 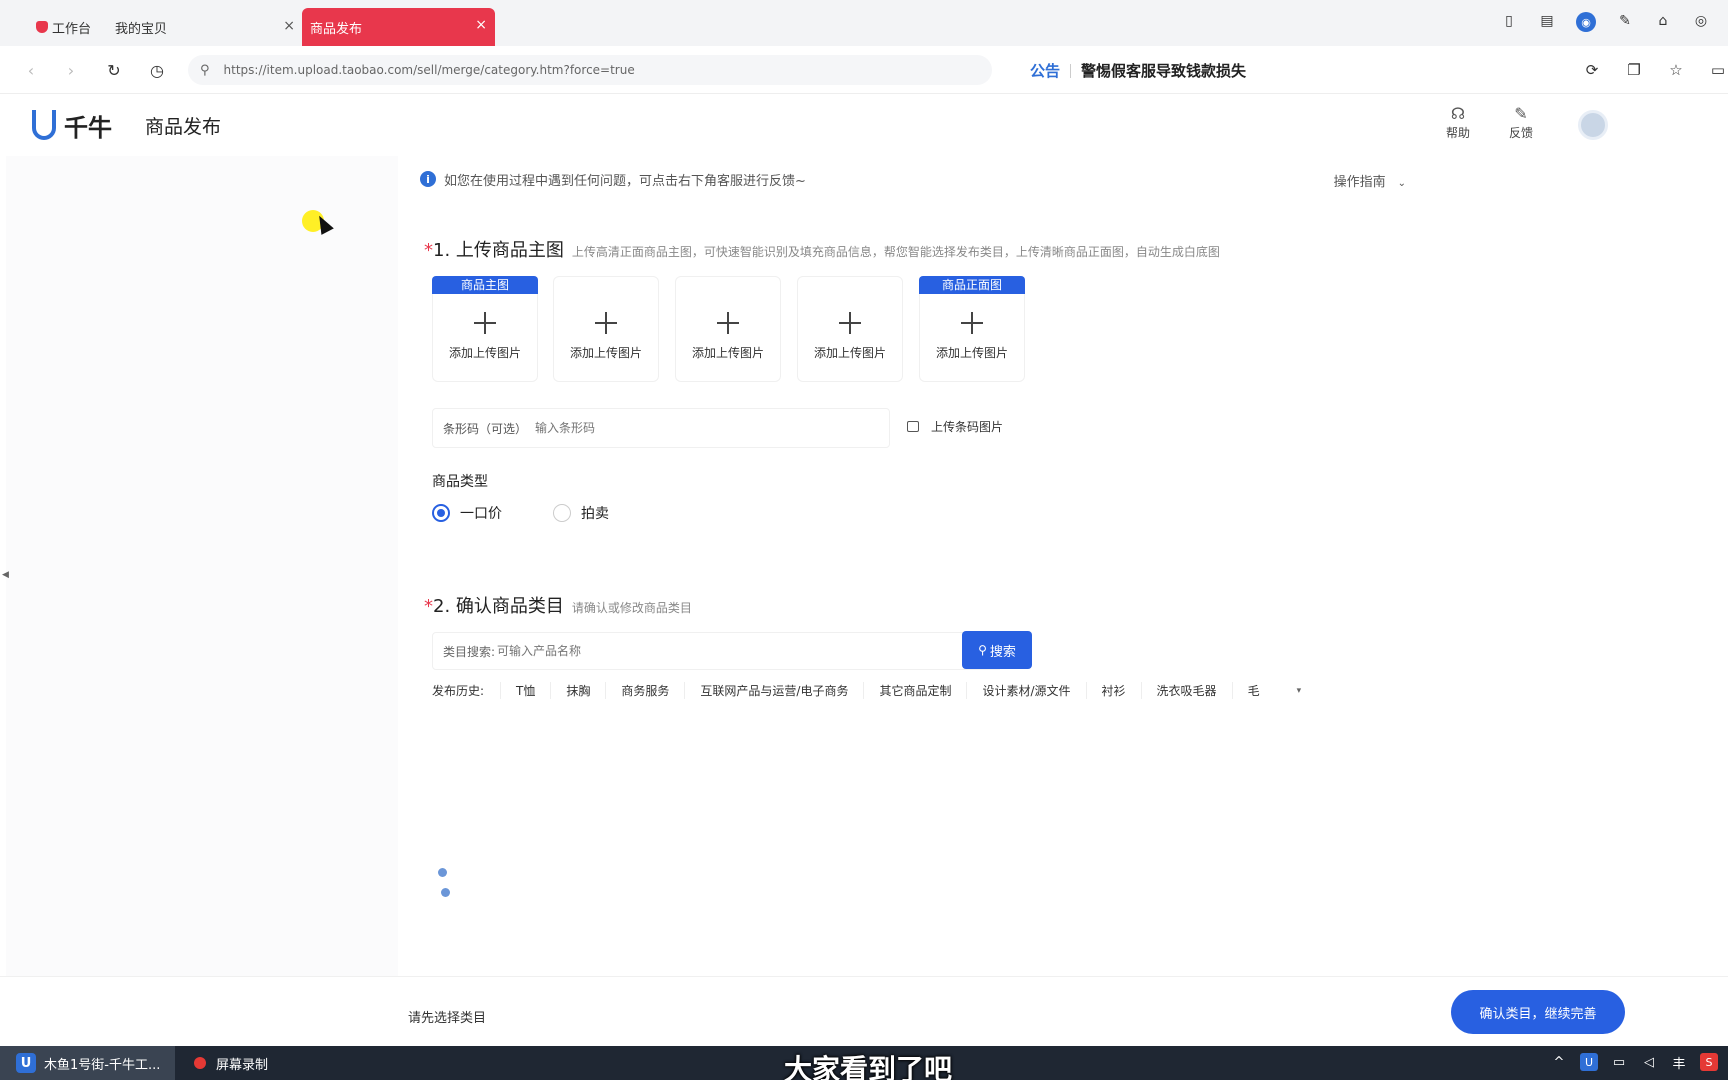 I want to click on slot-tag: 商品主图, so click(x=485, y=285).